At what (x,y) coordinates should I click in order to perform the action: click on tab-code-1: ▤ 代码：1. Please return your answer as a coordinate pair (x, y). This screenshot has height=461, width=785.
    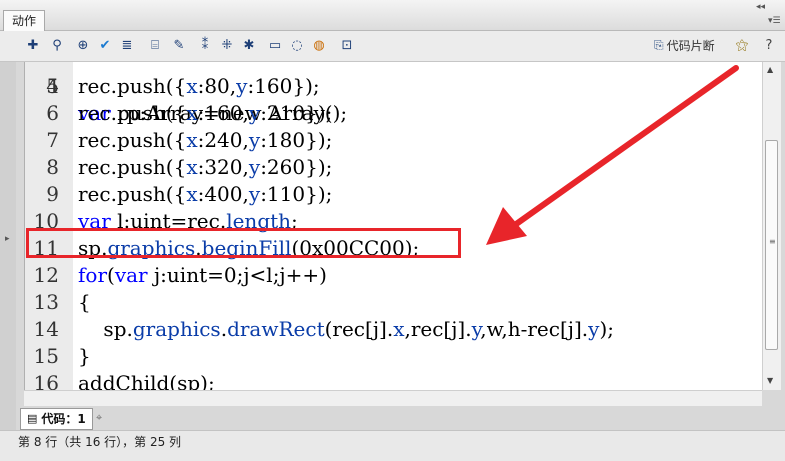
    Looking at the image, I should click on (56, 419).